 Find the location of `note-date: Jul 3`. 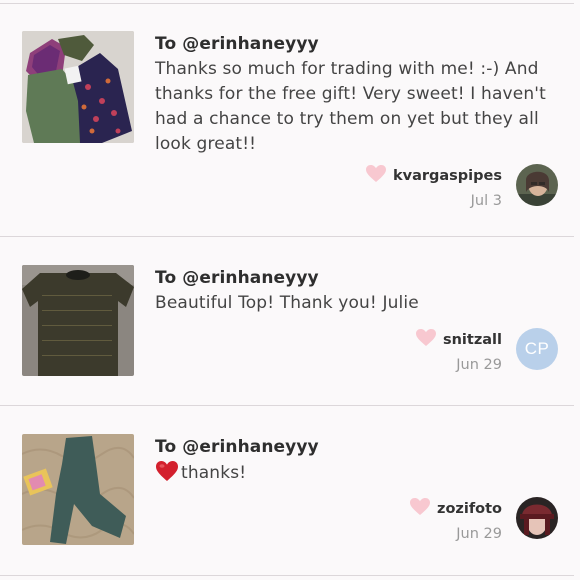

note-date: Jul 3 is located at coordinates (486, 201).